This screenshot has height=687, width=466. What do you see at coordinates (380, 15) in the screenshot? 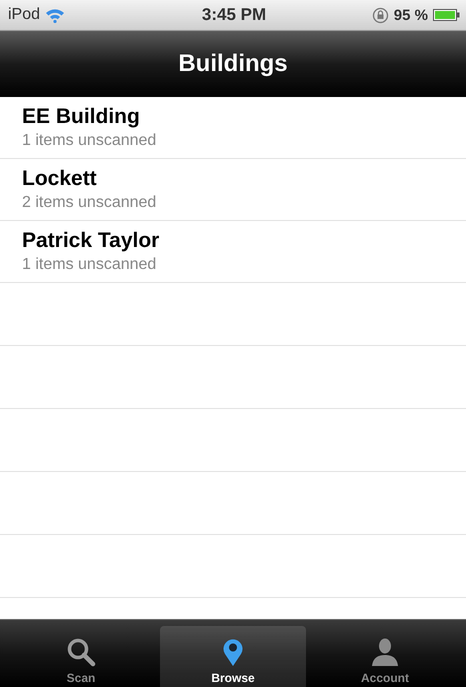
I see `rotation-lock-icon` at bounding box center [380, 15].